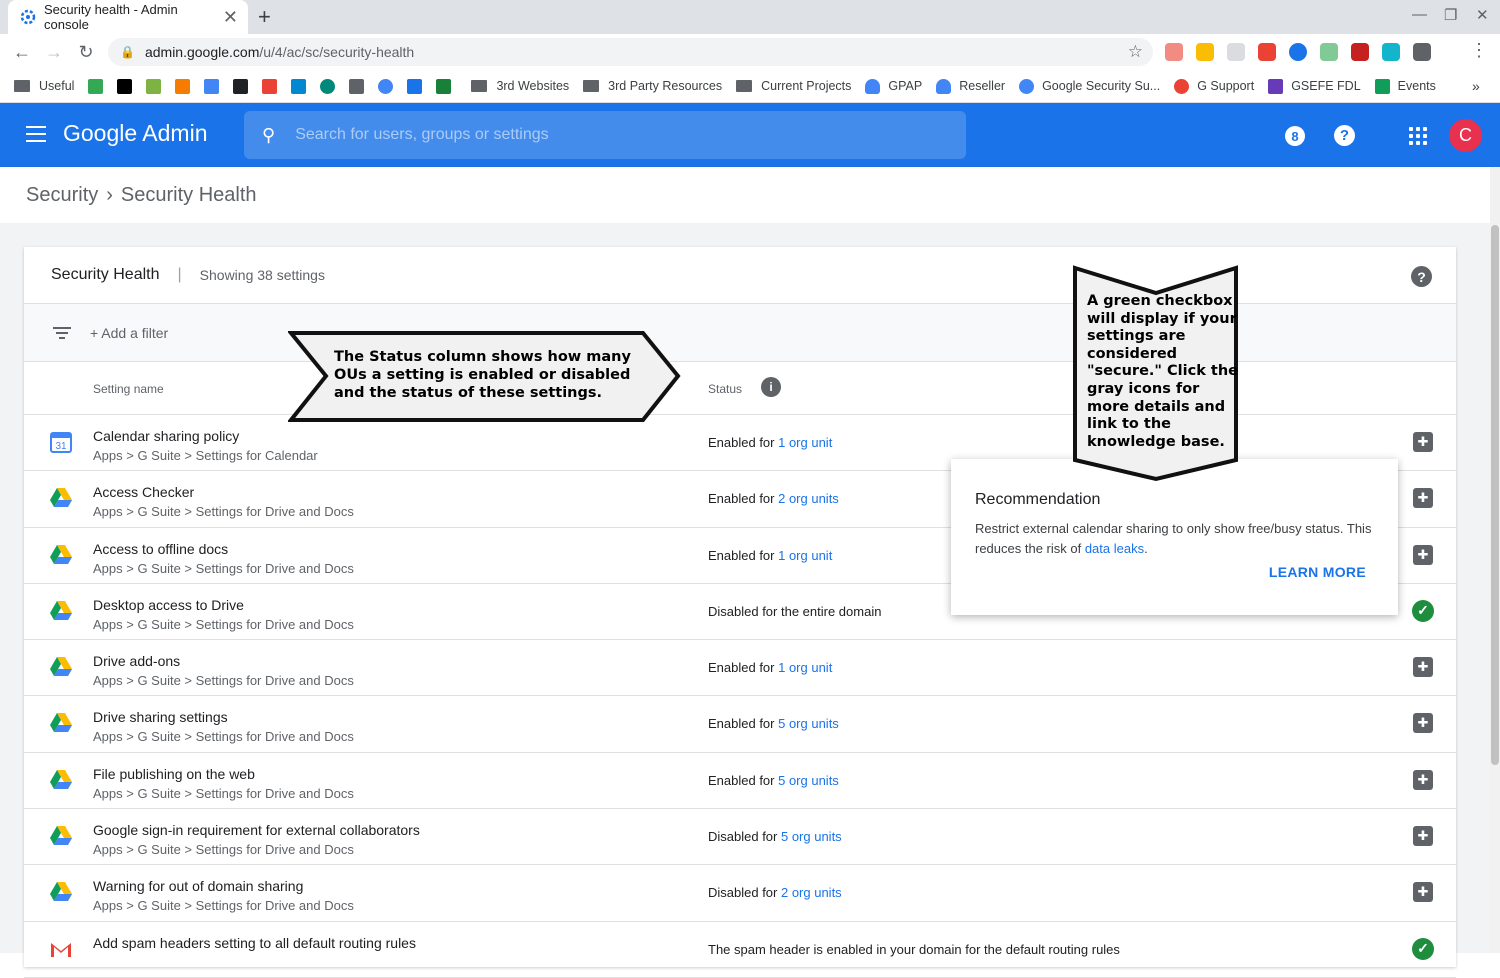  What do you see at coordinates (166, 436) in the screenshot?
I see `setting-name: Calendar sharing policy` at bounding box center [166, 436].